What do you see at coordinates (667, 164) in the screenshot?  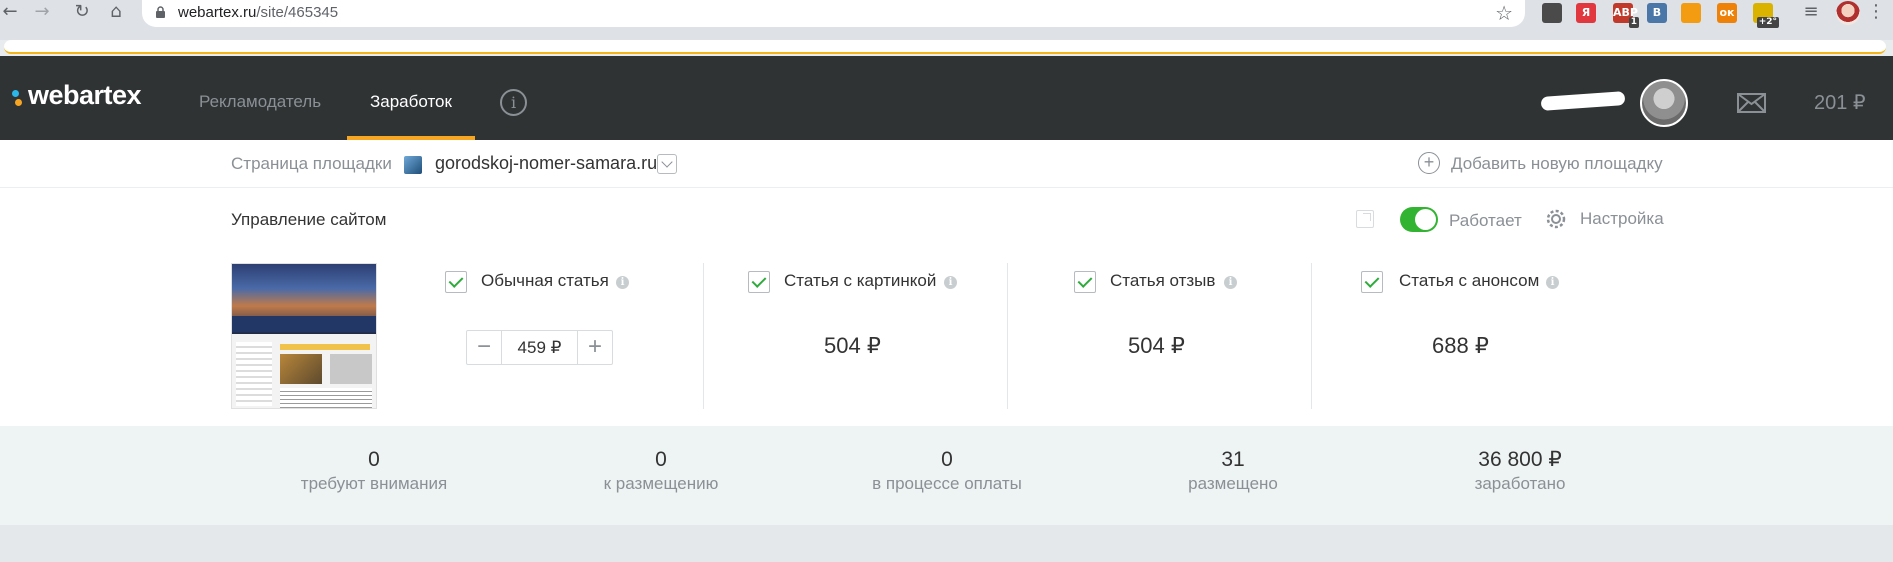 I see `site-dropdown-chevron-icon` at bounding box center [667, 164].